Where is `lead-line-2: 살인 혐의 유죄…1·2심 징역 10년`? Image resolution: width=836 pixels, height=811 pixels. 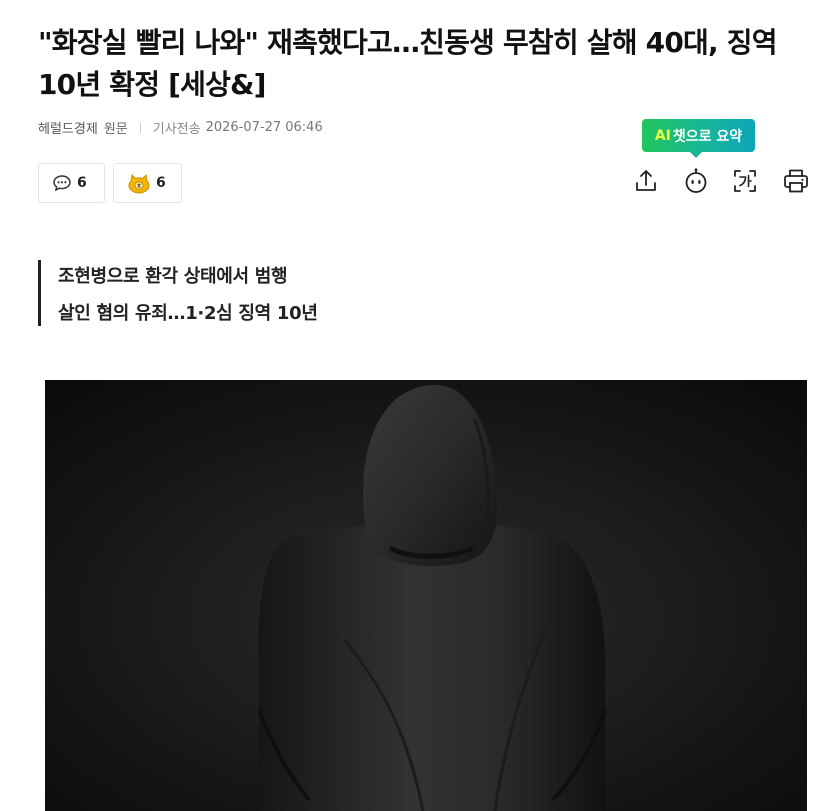 lead-line-2: 살인 혐의 유죄…1·2심 징역 10년 is located at coordinates (188, 313).